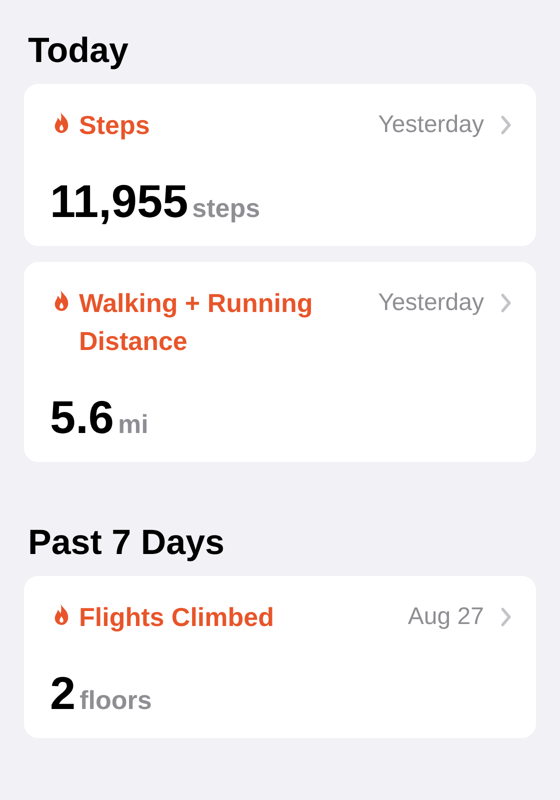 The height and width of the screenshot is (800, 560). Describe the element at coordinates (176, 617) in the screenshot. I see `metric-title: Flights Climbed` at that location.